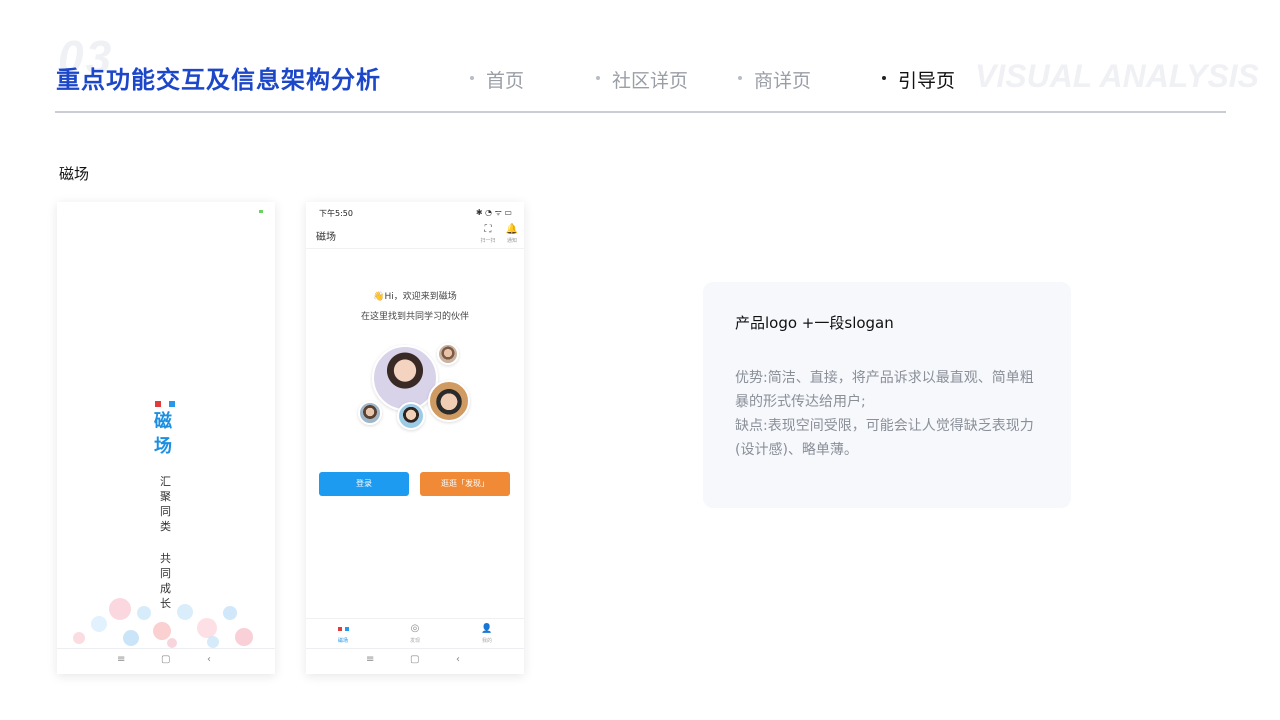 This screenshot has height=720, width=1280. What do you see at coordinates (261, 211) in the screenshot?
I see `status-indicator` at bounding box center [261, 211].